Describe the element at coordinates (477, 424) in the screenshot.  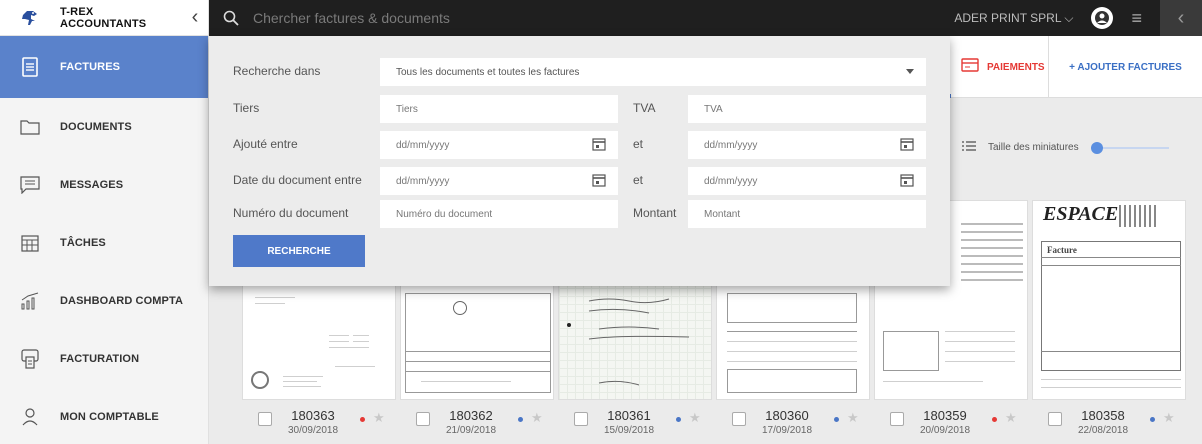
I see `document-card-footer: 180362 21/09/2018 ★` at that location.